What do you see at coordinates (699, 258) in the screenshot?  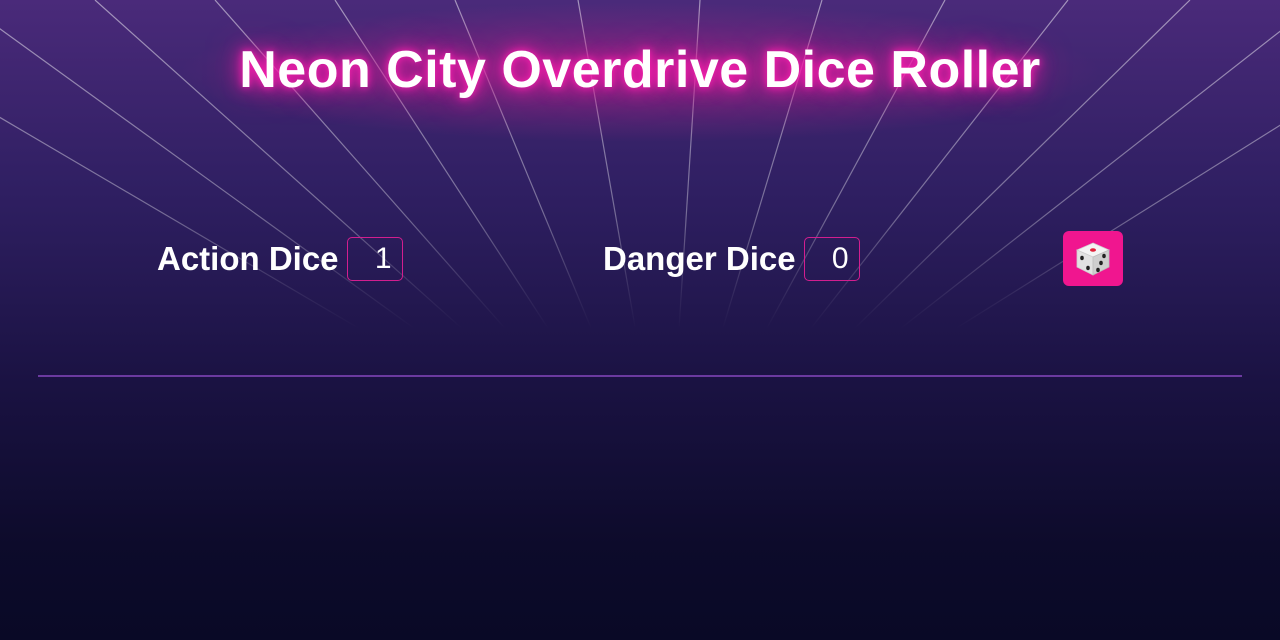 I see `danger-dice-label: Danger Dice` at bounding box center [699, 258].